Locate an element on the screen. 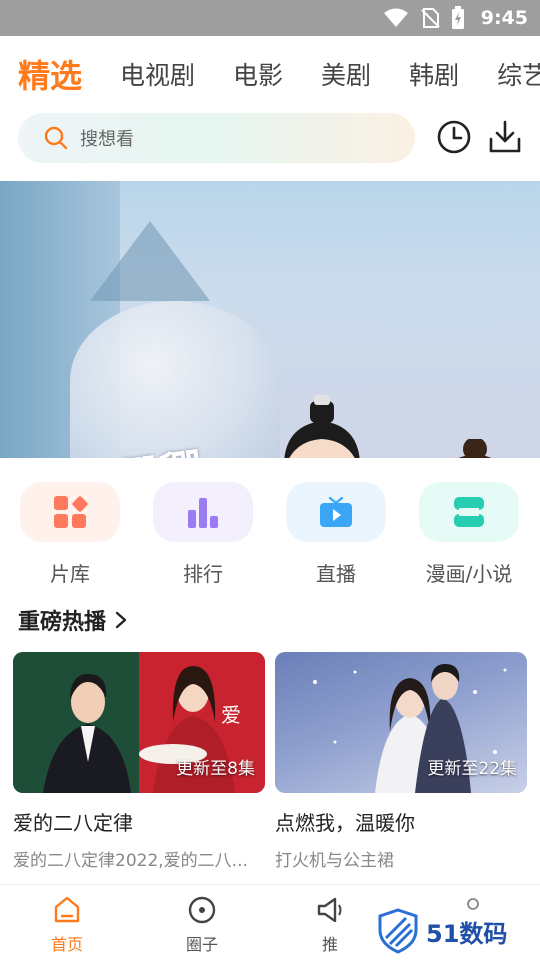 Image resolution: width=540 pixels, height=960 pixels. tab-us-drama: 美剧 is located at coordinates (346, 74).